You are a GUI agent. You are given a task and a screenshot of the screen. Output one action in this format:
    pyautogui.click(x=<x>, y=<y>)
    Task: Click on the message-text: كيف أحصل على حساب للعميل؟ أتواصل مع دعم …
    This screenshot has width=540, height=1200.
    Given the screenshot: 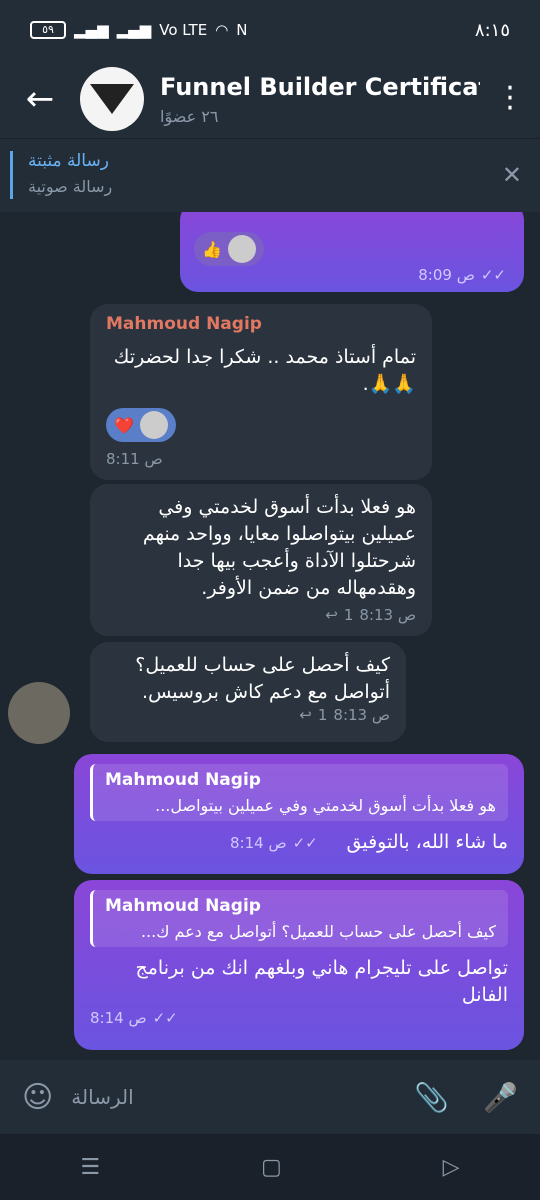 What is the action you would take?
    pyautogui.click(x=262, y=678)
    